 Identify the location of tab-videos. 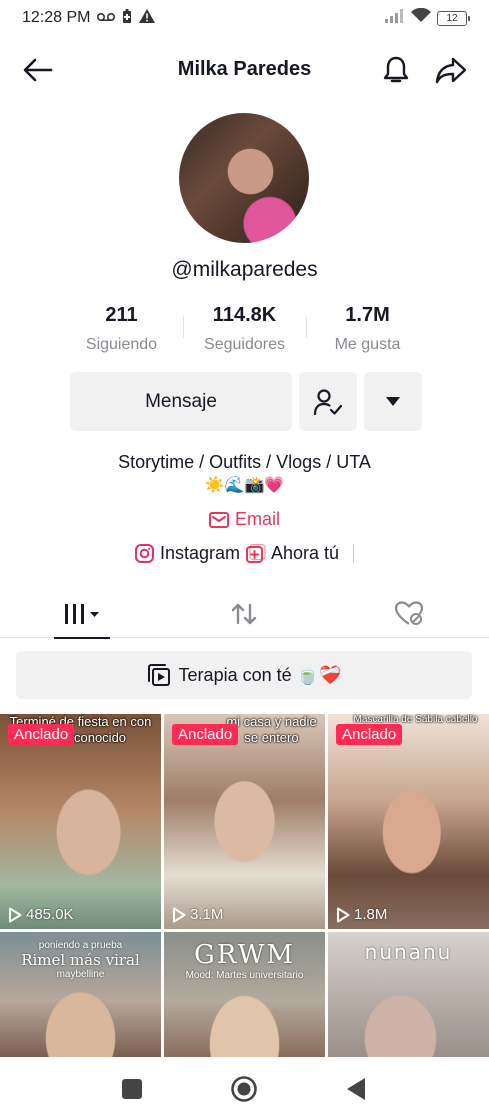
(82, 614).